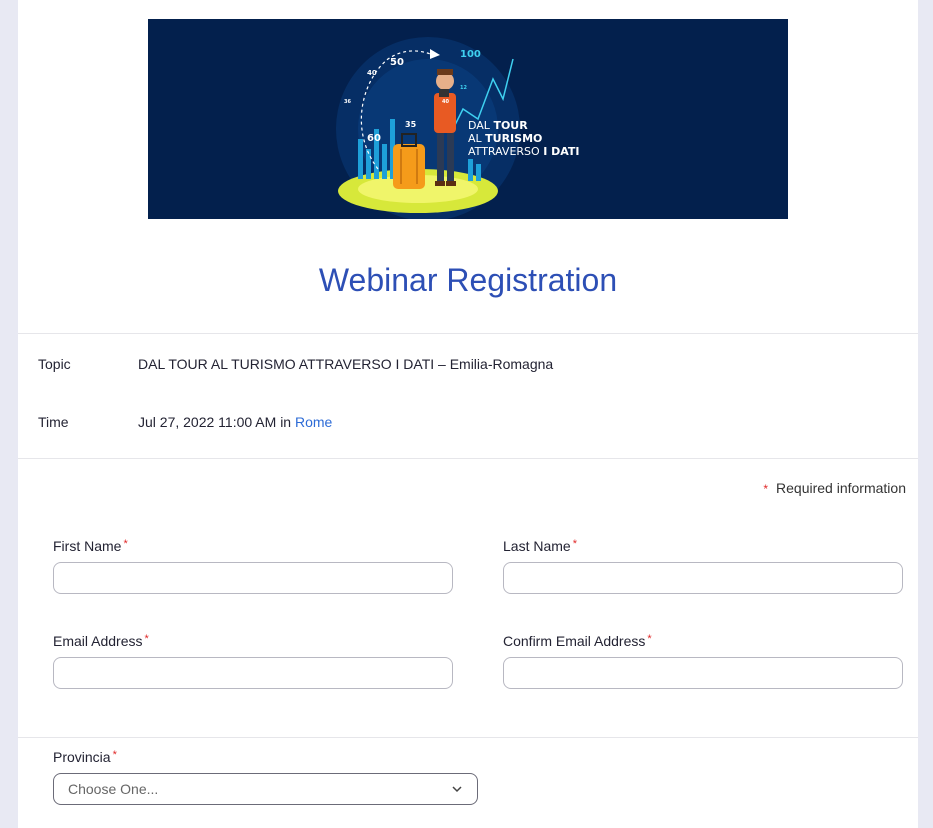  I want to click on banner-number: 60, so click(374, 138).